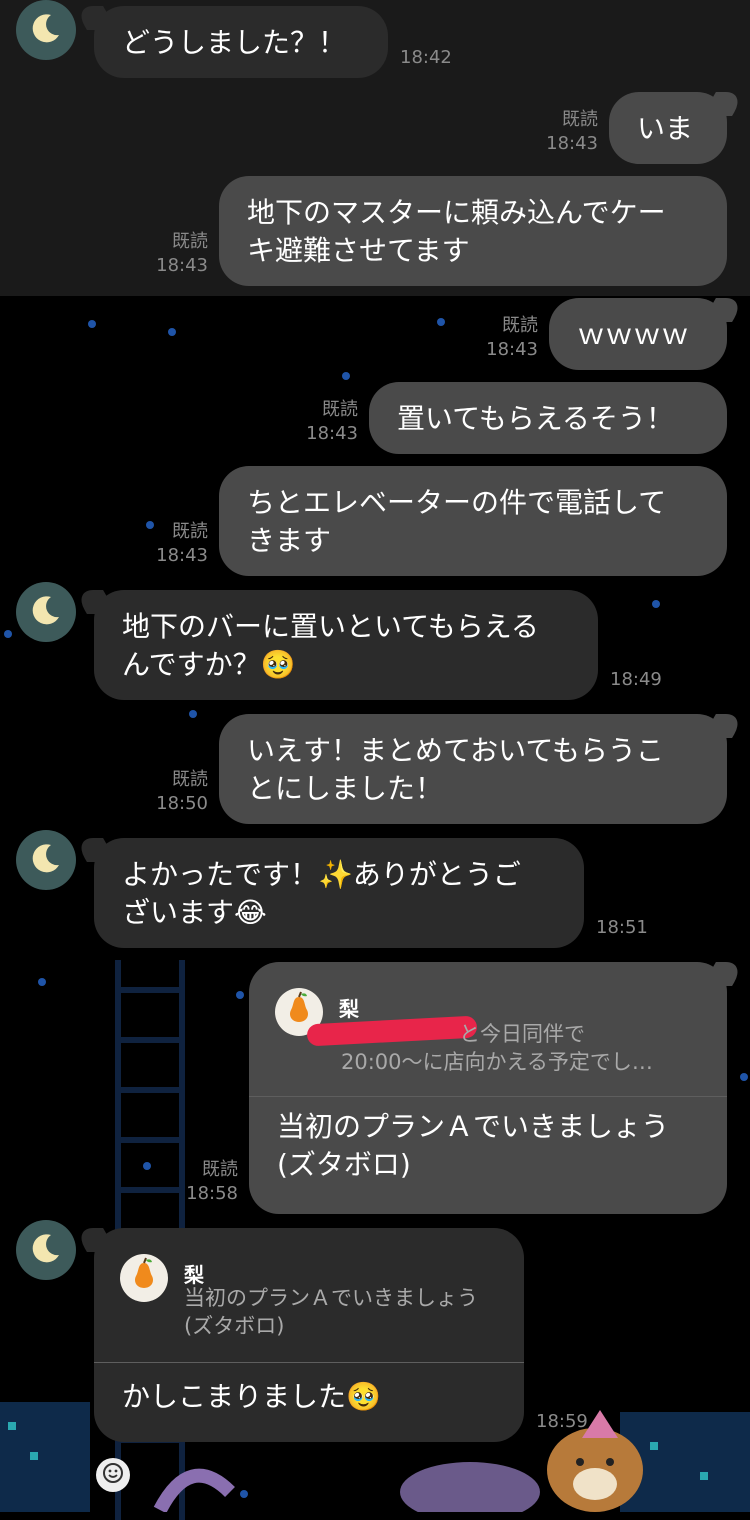  Describe the element at coordinates (321, 893) in the screenshot. I see `message-text: よかったです！✨ありがとうご ざいます😂` at that location.